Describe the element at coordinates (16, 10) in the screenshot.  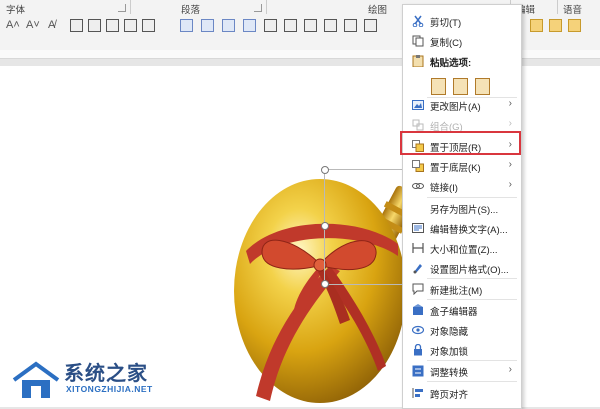
I see `ribbon-group-font-label: 字体` at that location.